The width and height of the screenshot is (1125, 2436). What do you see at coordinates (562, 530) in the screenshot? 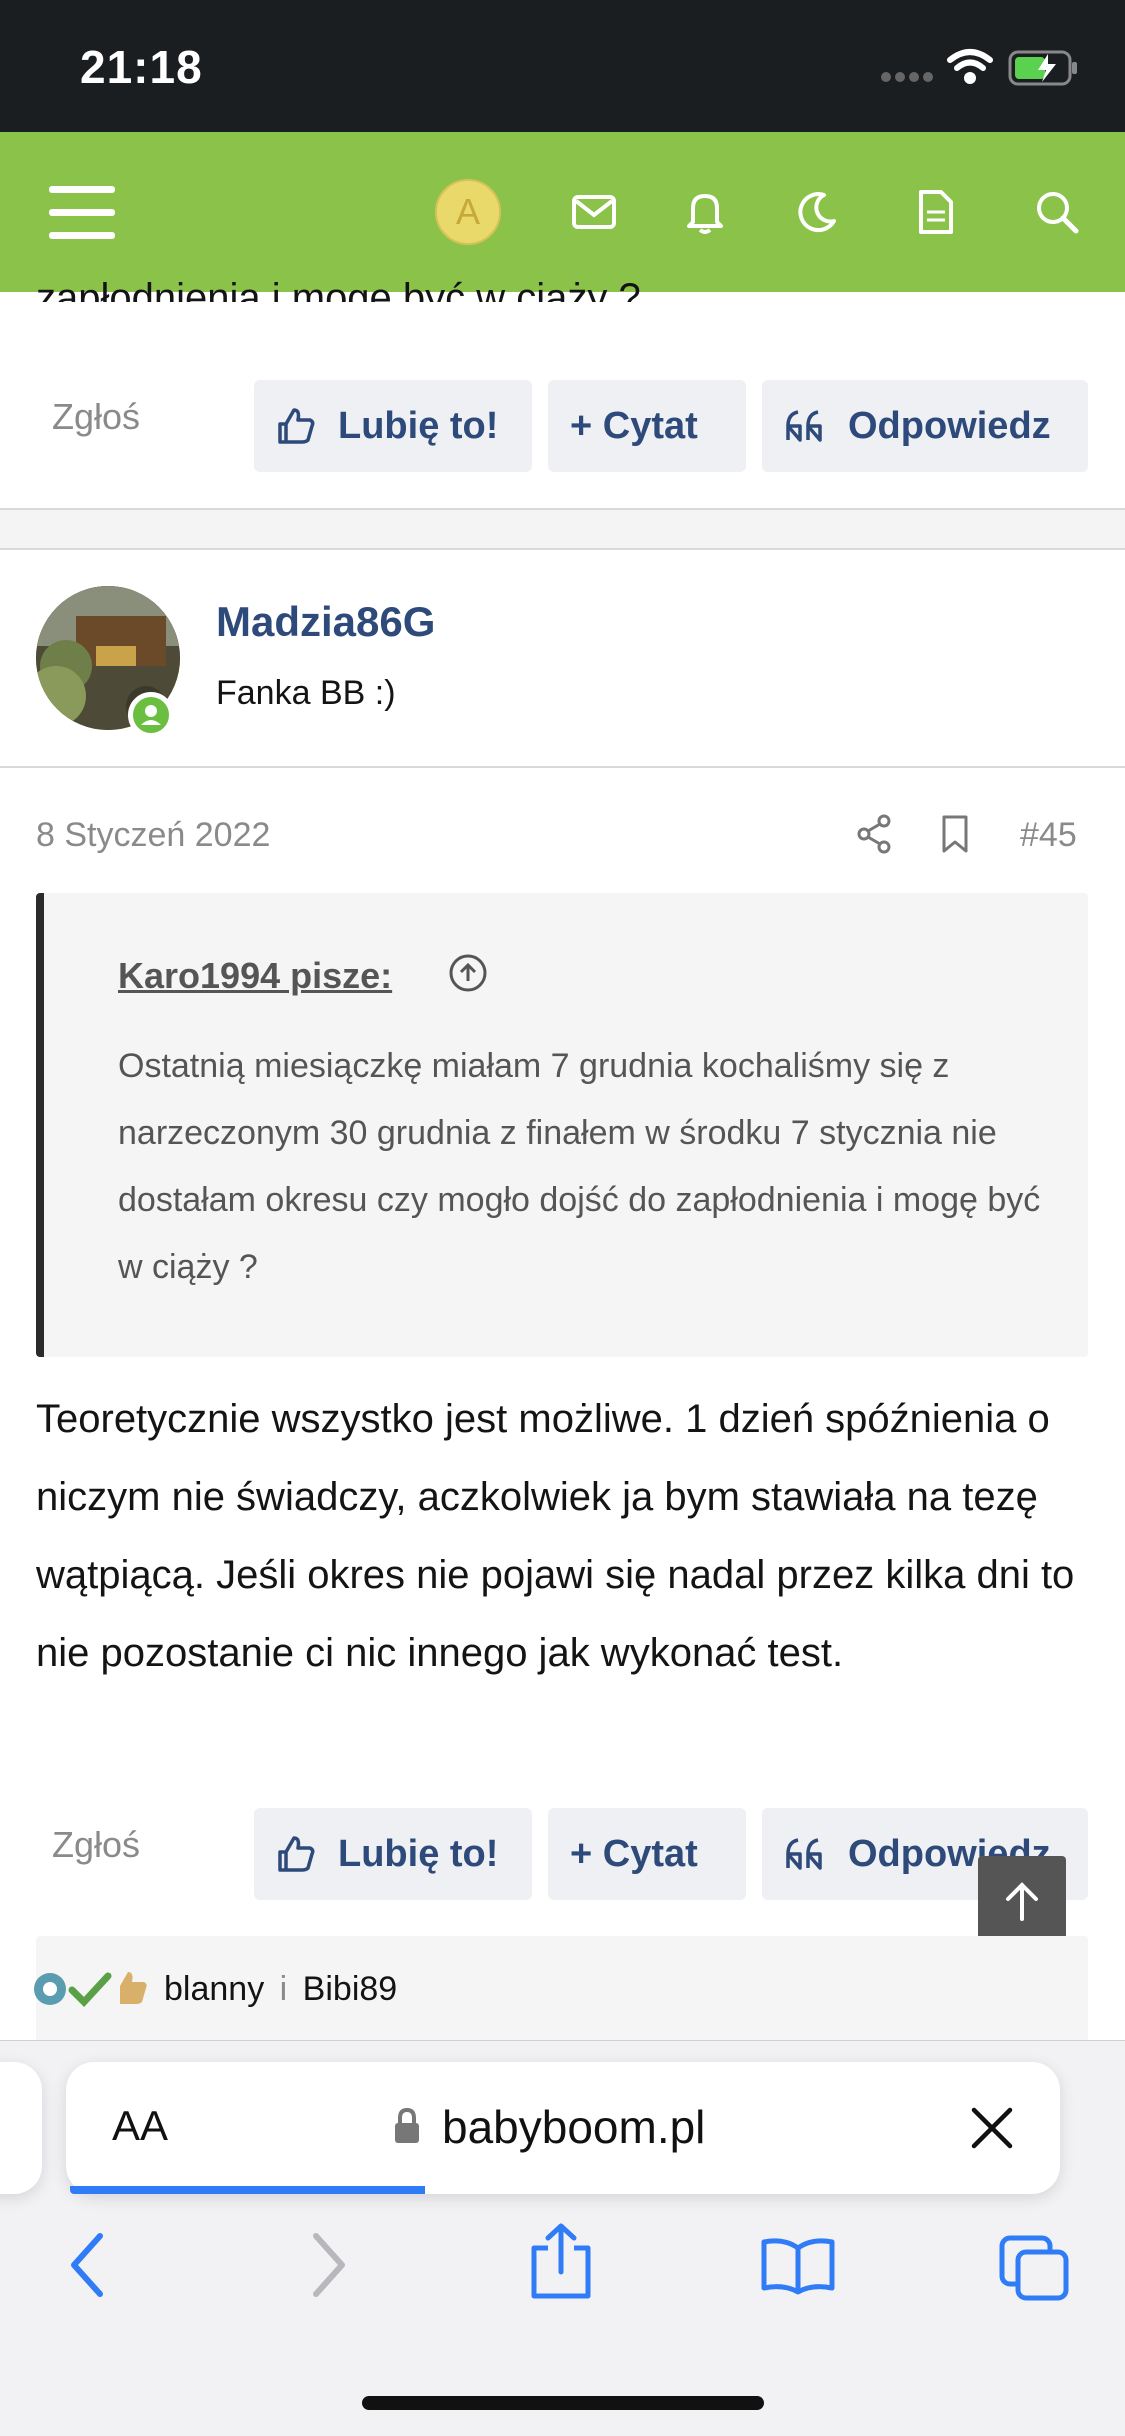
I see `post-separator` at bounding box center [562, 530].